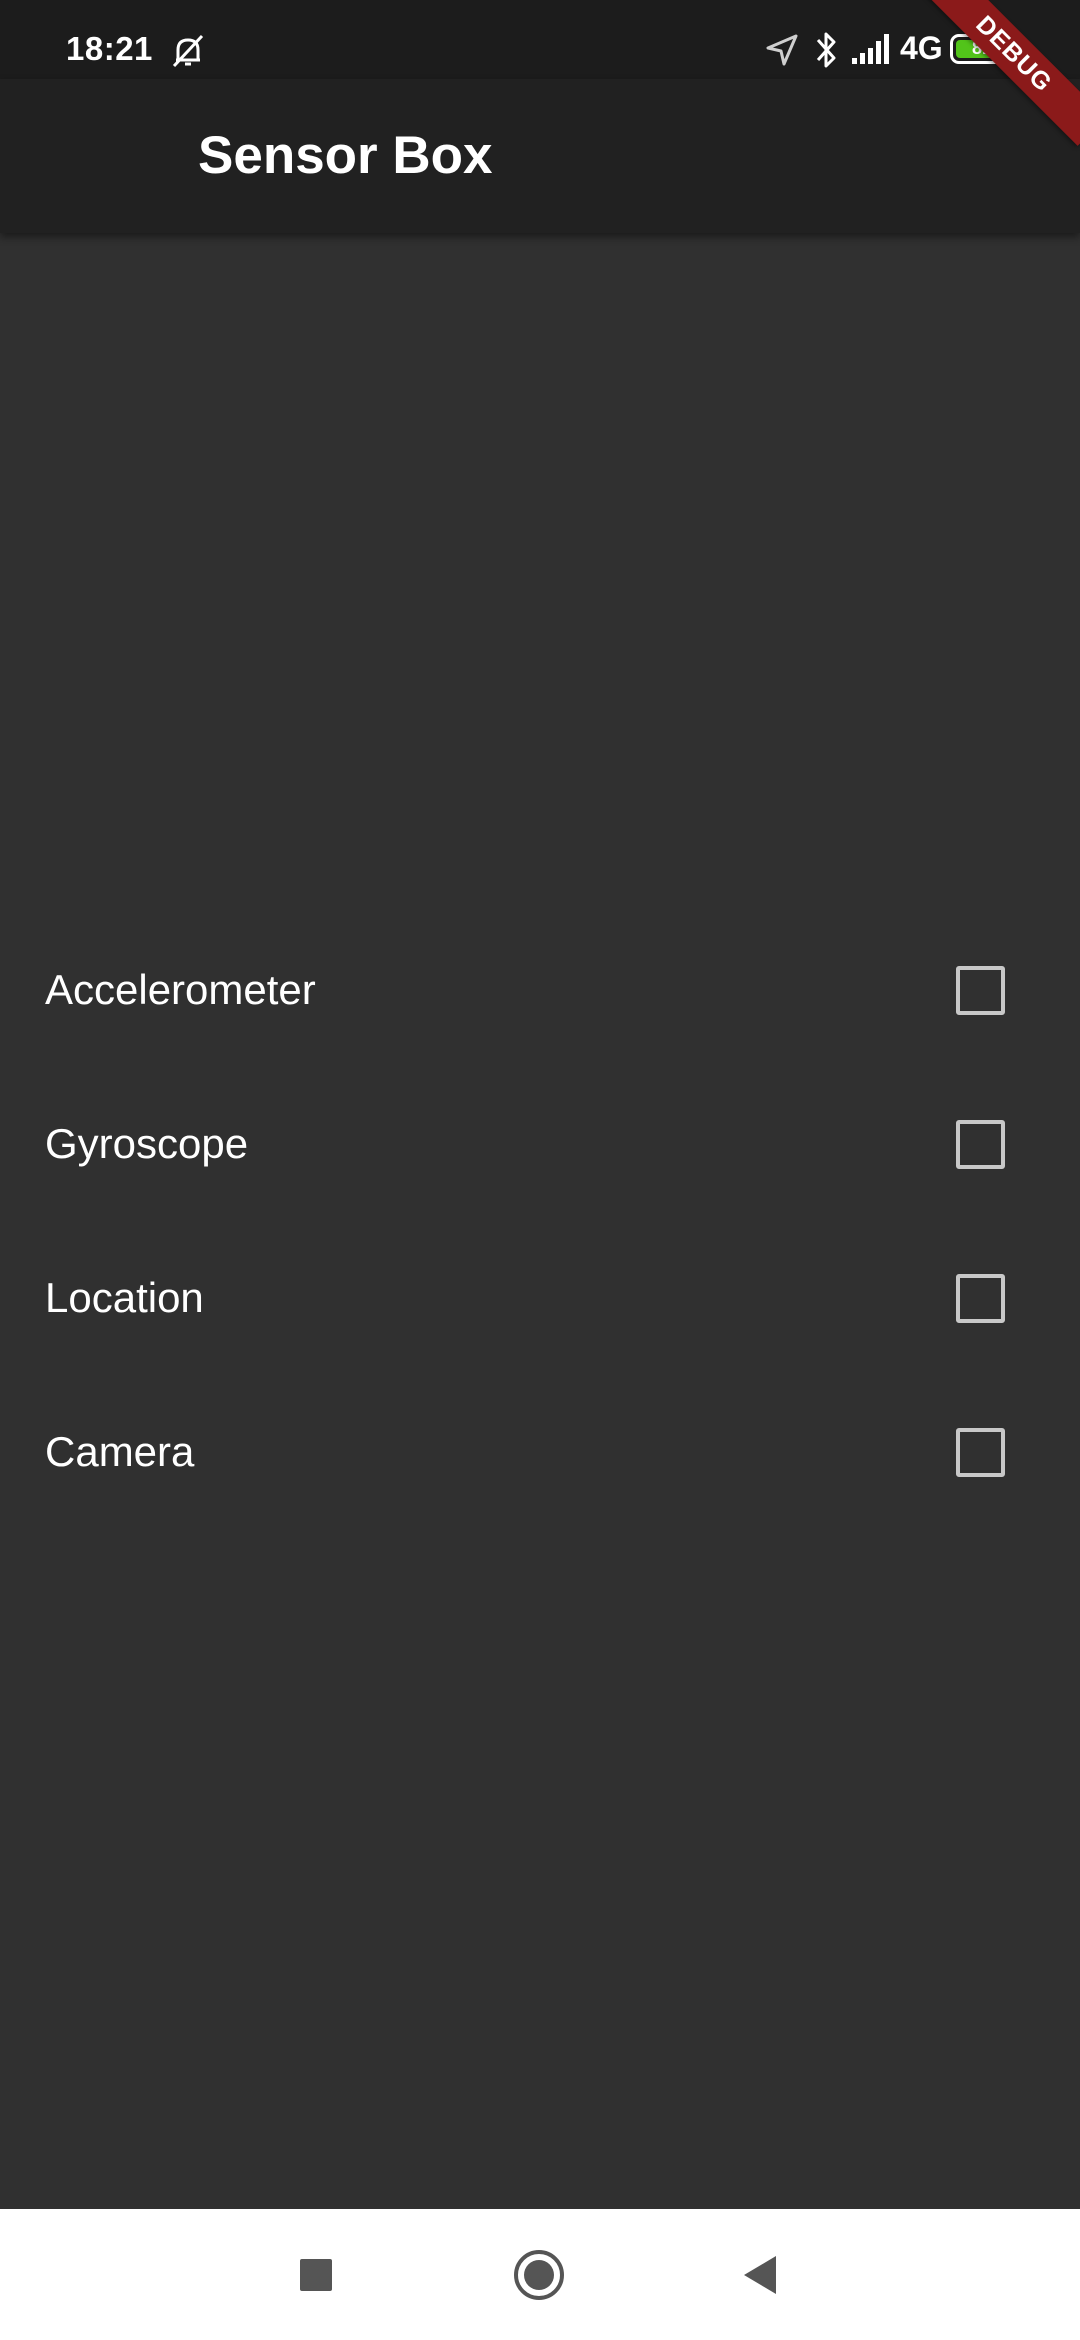  What do you see at coordinates (345, 155) in the screenshot?
I see `page-title: Sensor Box` at bounding box center [345, 155].